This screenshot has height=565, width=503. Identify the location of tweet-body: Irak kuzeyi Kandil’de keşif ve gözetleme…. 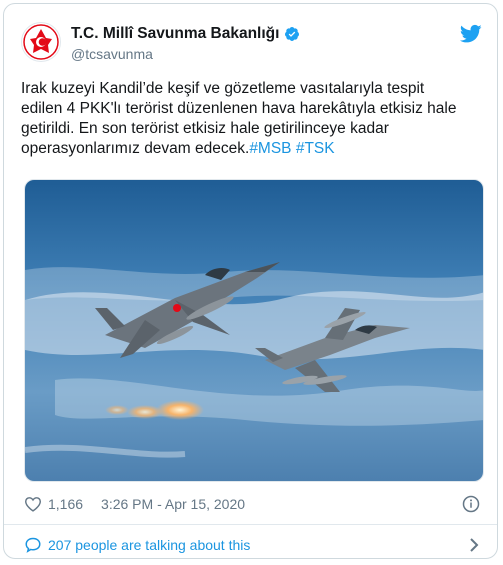
(239, 118).